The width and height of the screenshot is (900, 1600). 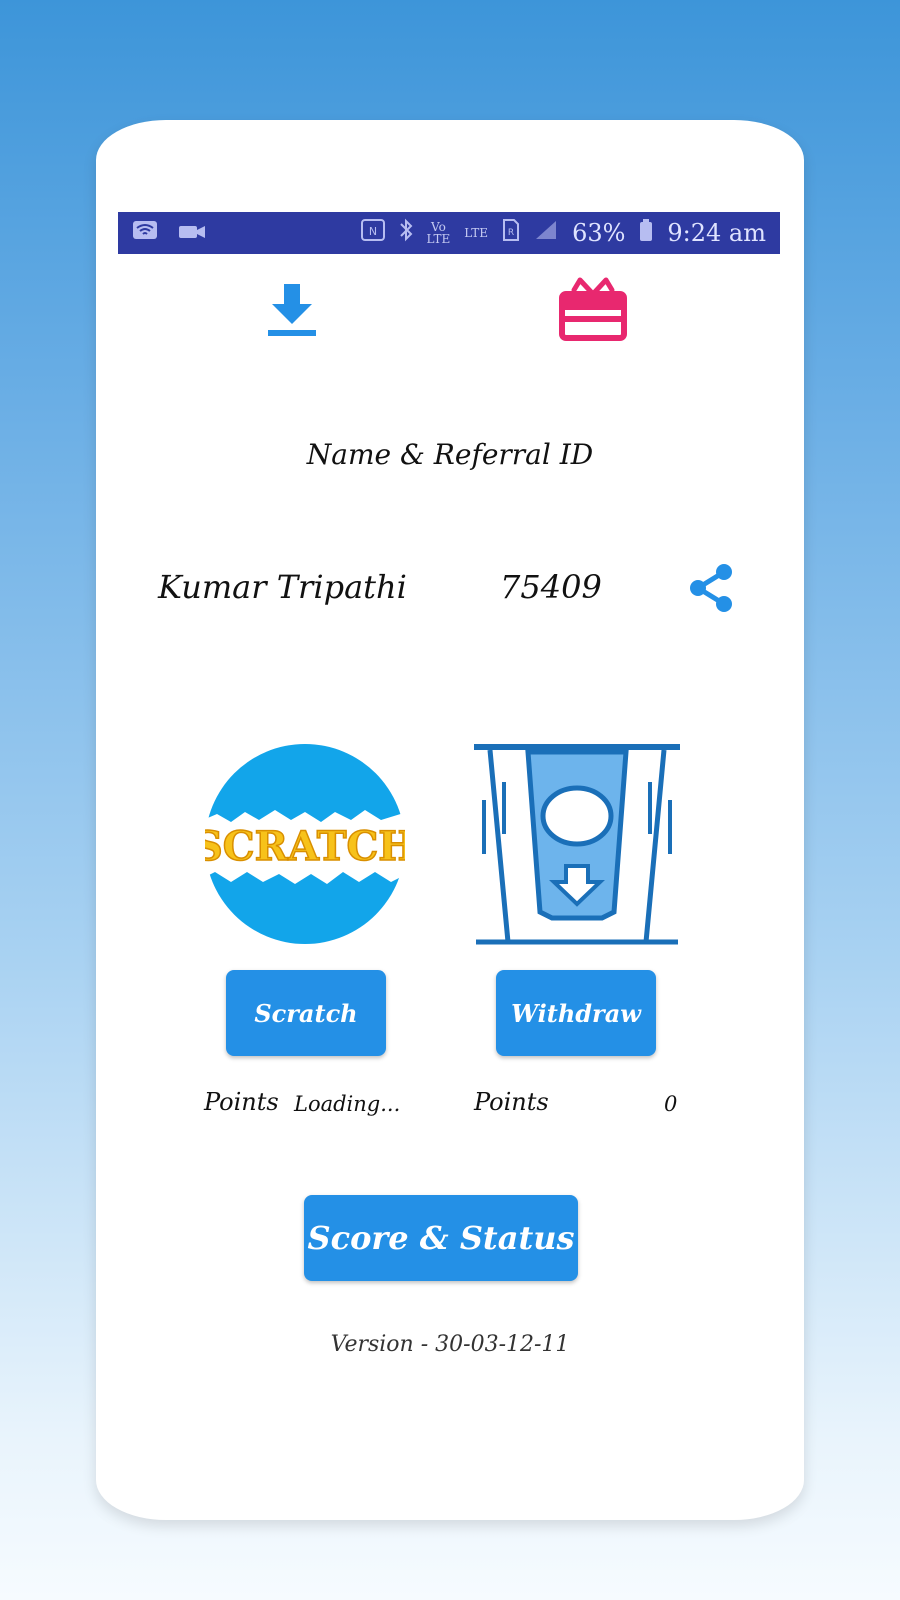 I want to click on nfc-icon: N, so click(x=372, y=233).